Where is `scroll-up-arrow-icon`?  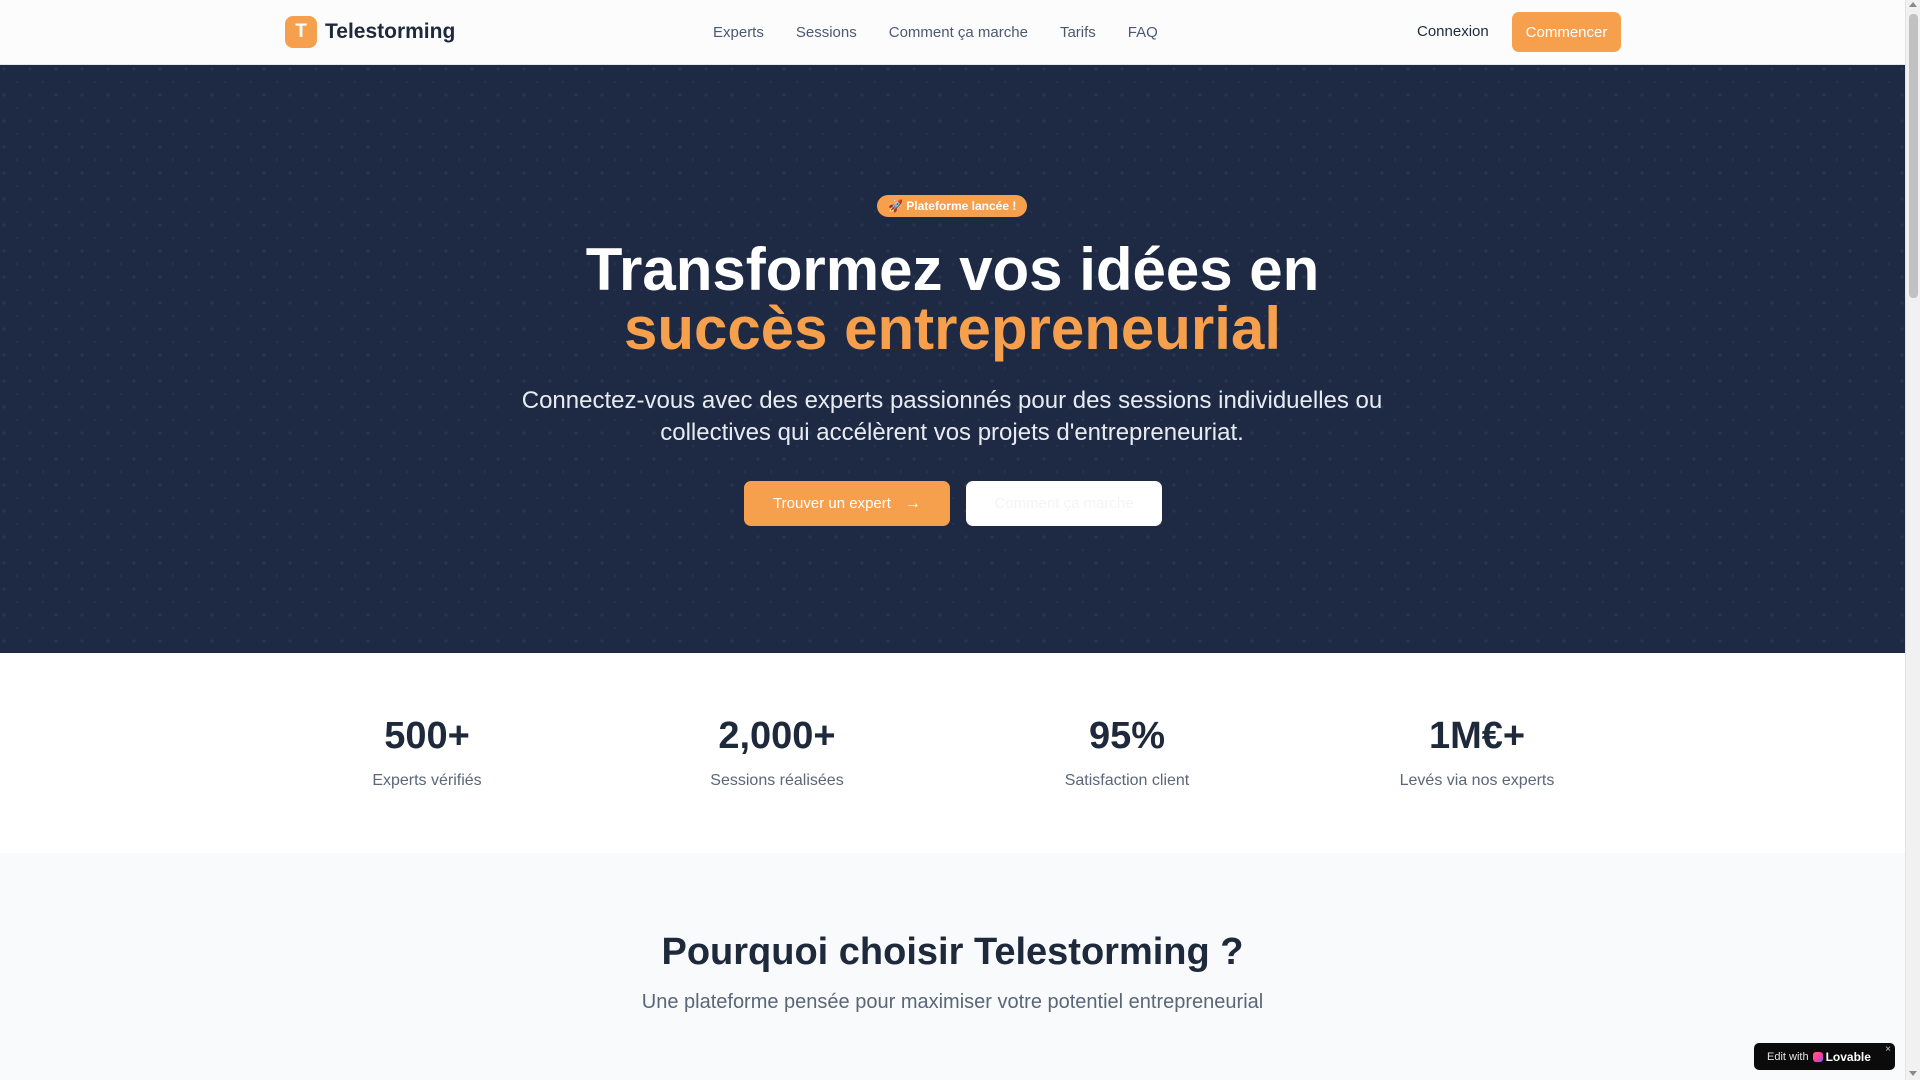 scroll-up-arrow-icon is located at coordinates (1913, 4).